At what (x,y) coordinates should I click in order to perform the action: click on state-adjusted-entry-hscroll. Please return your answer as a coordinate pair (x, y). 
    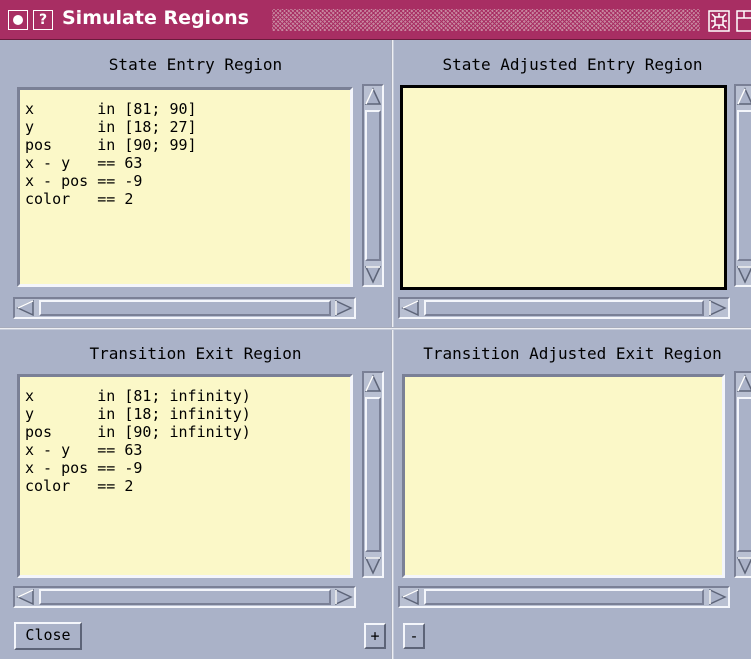
    Looking at the image, I should click on (564, 308).